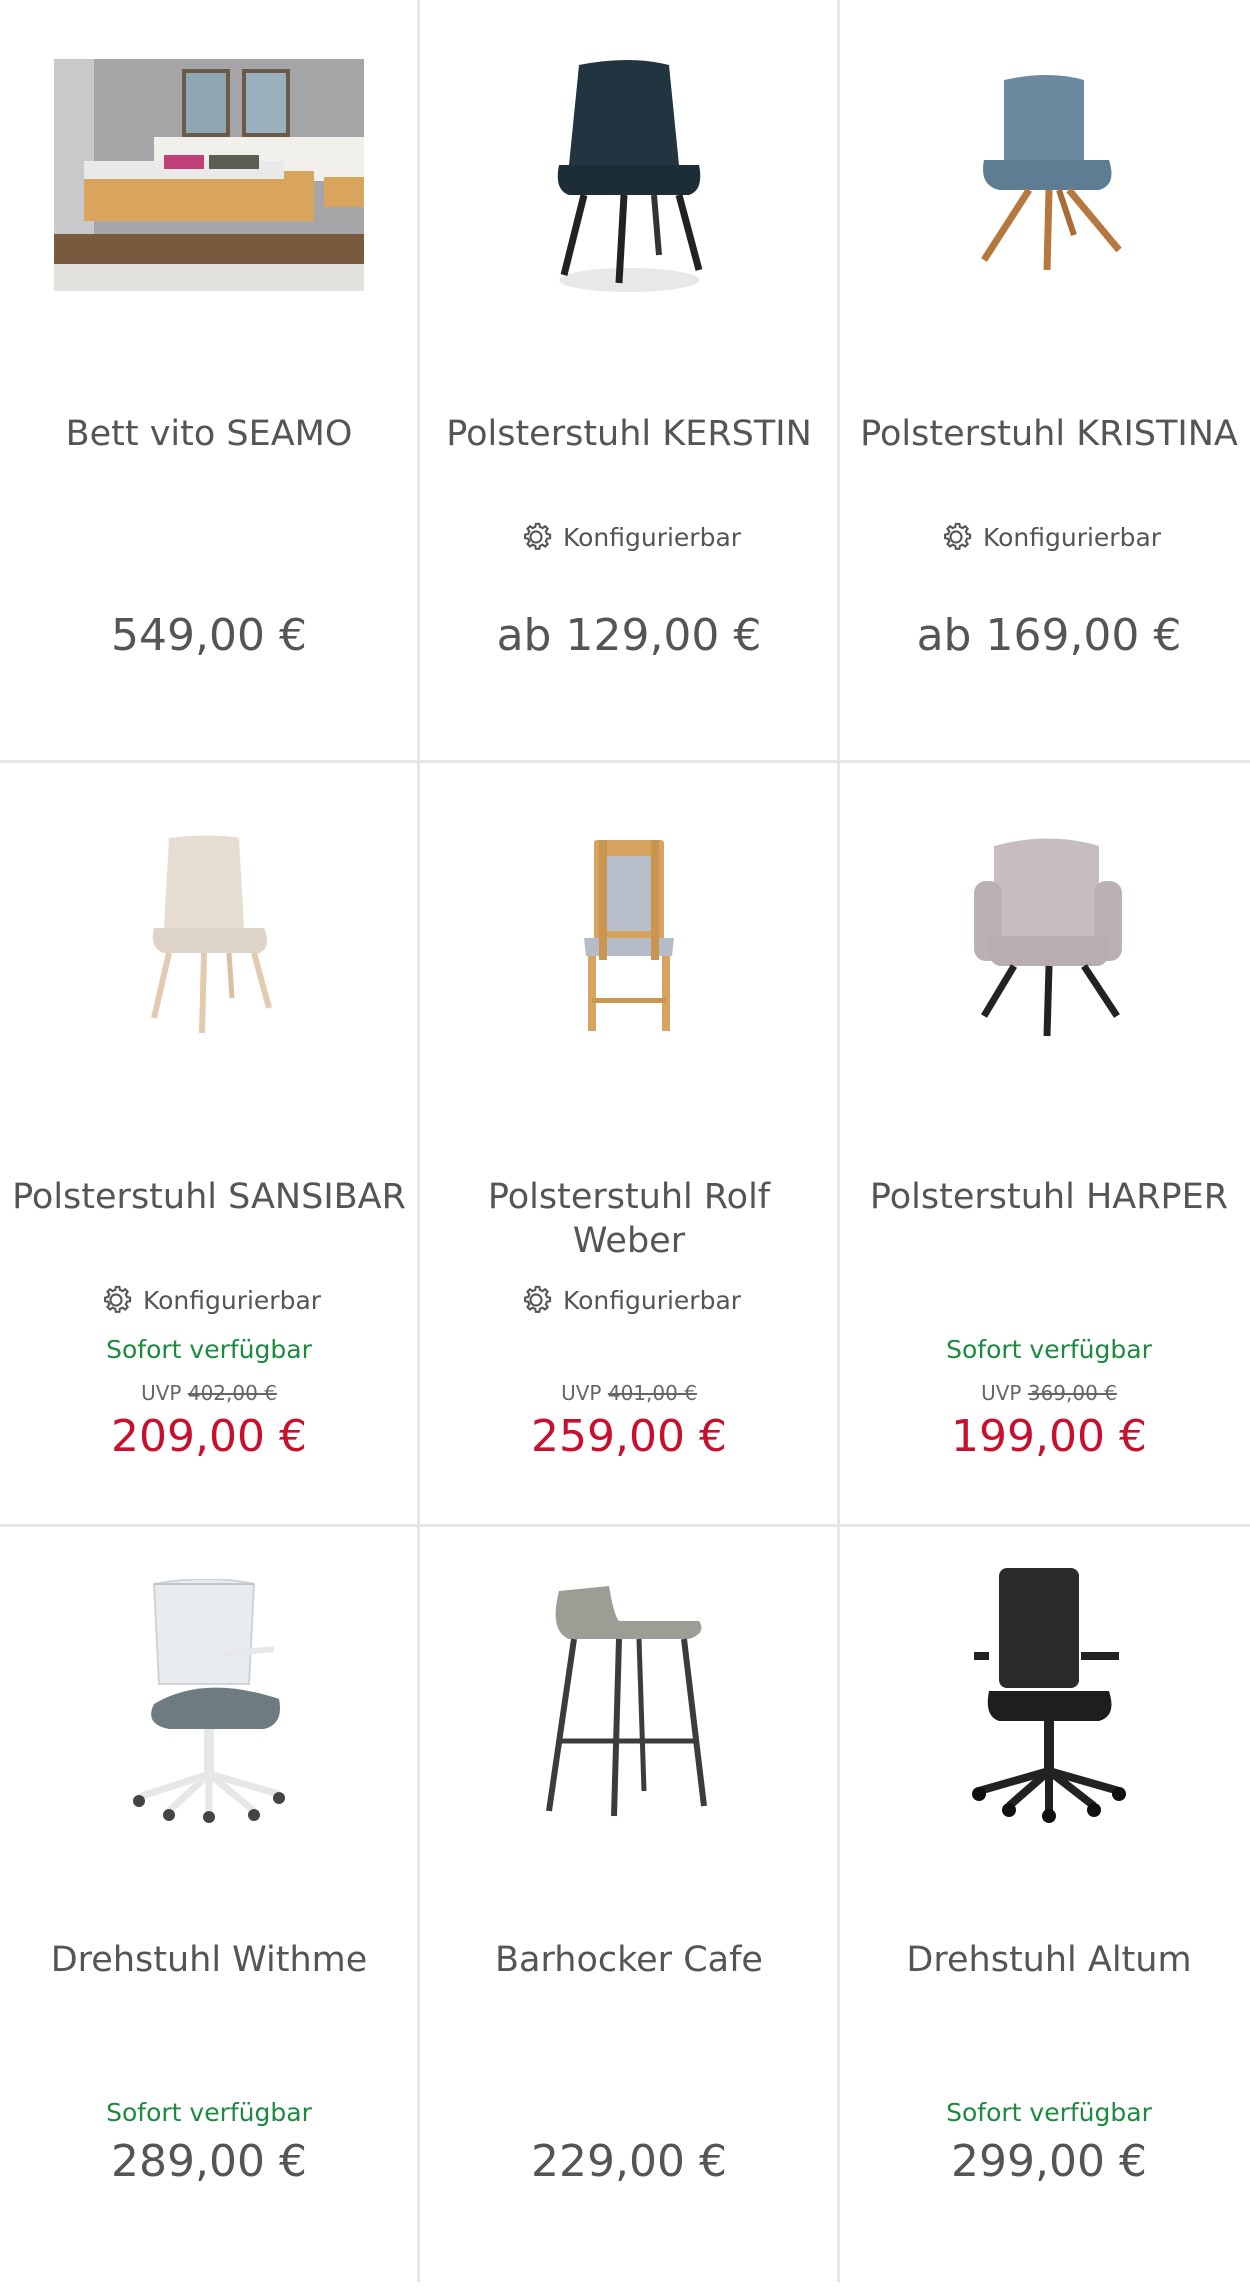  I want to click on chair-kerstin-icon, so click(630, 176).